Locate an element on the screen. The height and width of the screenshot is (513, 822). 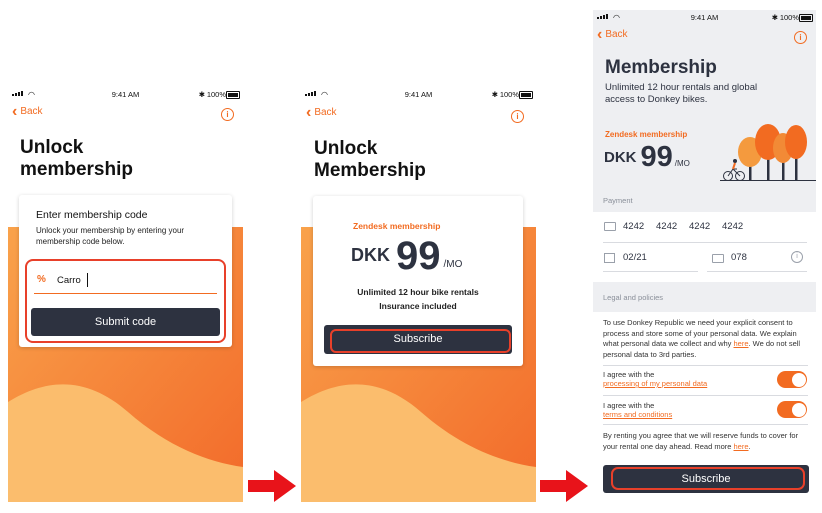
processing-data-toggle is located at coordinates (792, 379).